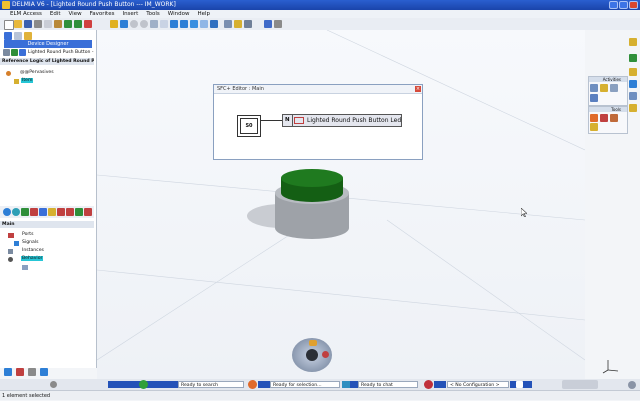  What do you see at coordinates (610, 367) in the screenshot?
I see `axis-compass-icon` at bounding box center [610, 367].